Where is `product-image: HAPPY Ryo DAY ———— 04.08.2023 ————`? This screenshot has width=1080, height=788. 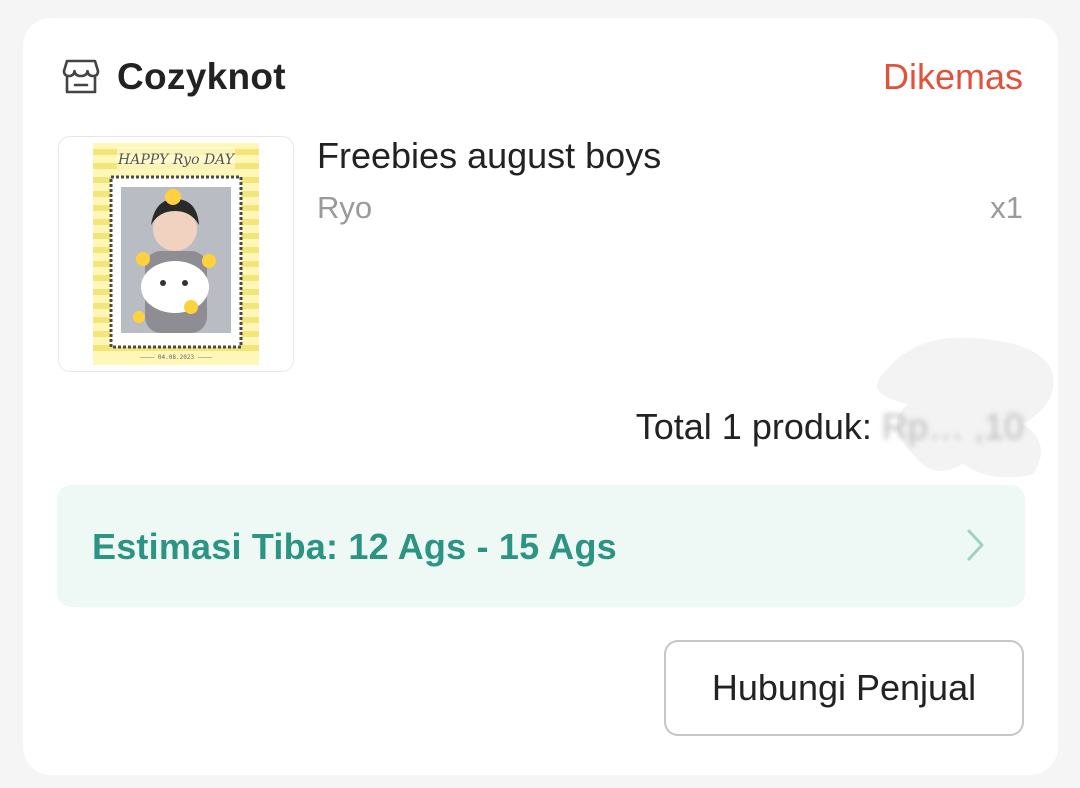
product-image: HAPPY Ryo DAY ———— 04.08.2023 ———— is located at coordinates (176, 254).